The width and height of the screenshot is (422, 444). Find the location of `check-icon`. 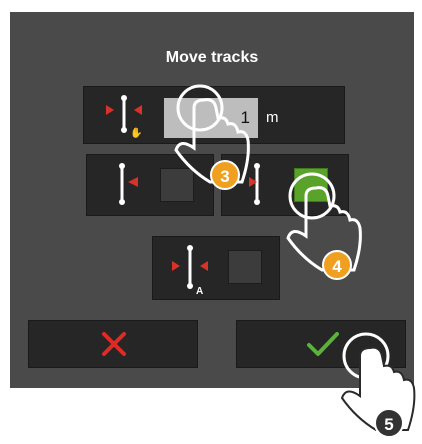

check-icon is located at coordinates (323, 344).